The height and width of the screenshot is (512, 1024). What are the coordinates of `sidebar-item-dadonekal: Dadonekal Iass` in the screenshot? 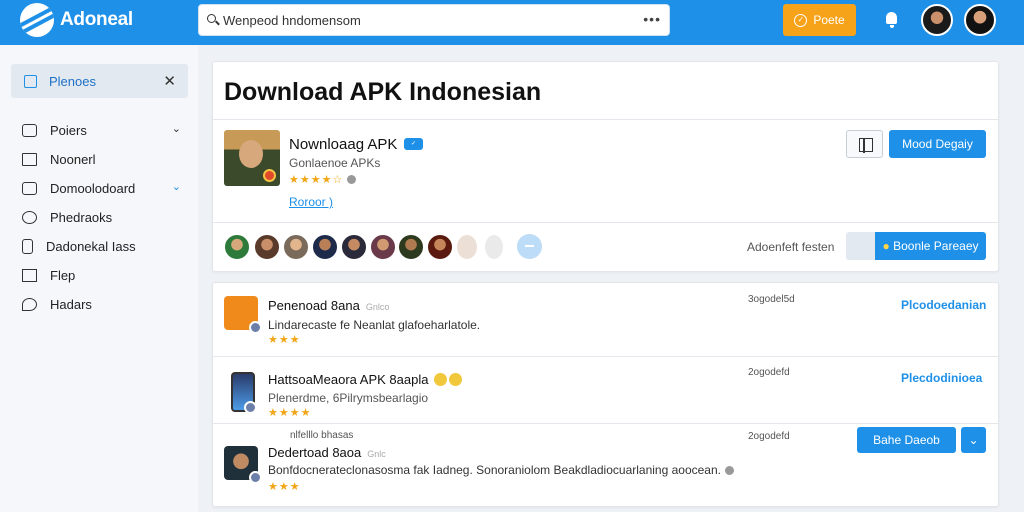 It's located at (104, 246).